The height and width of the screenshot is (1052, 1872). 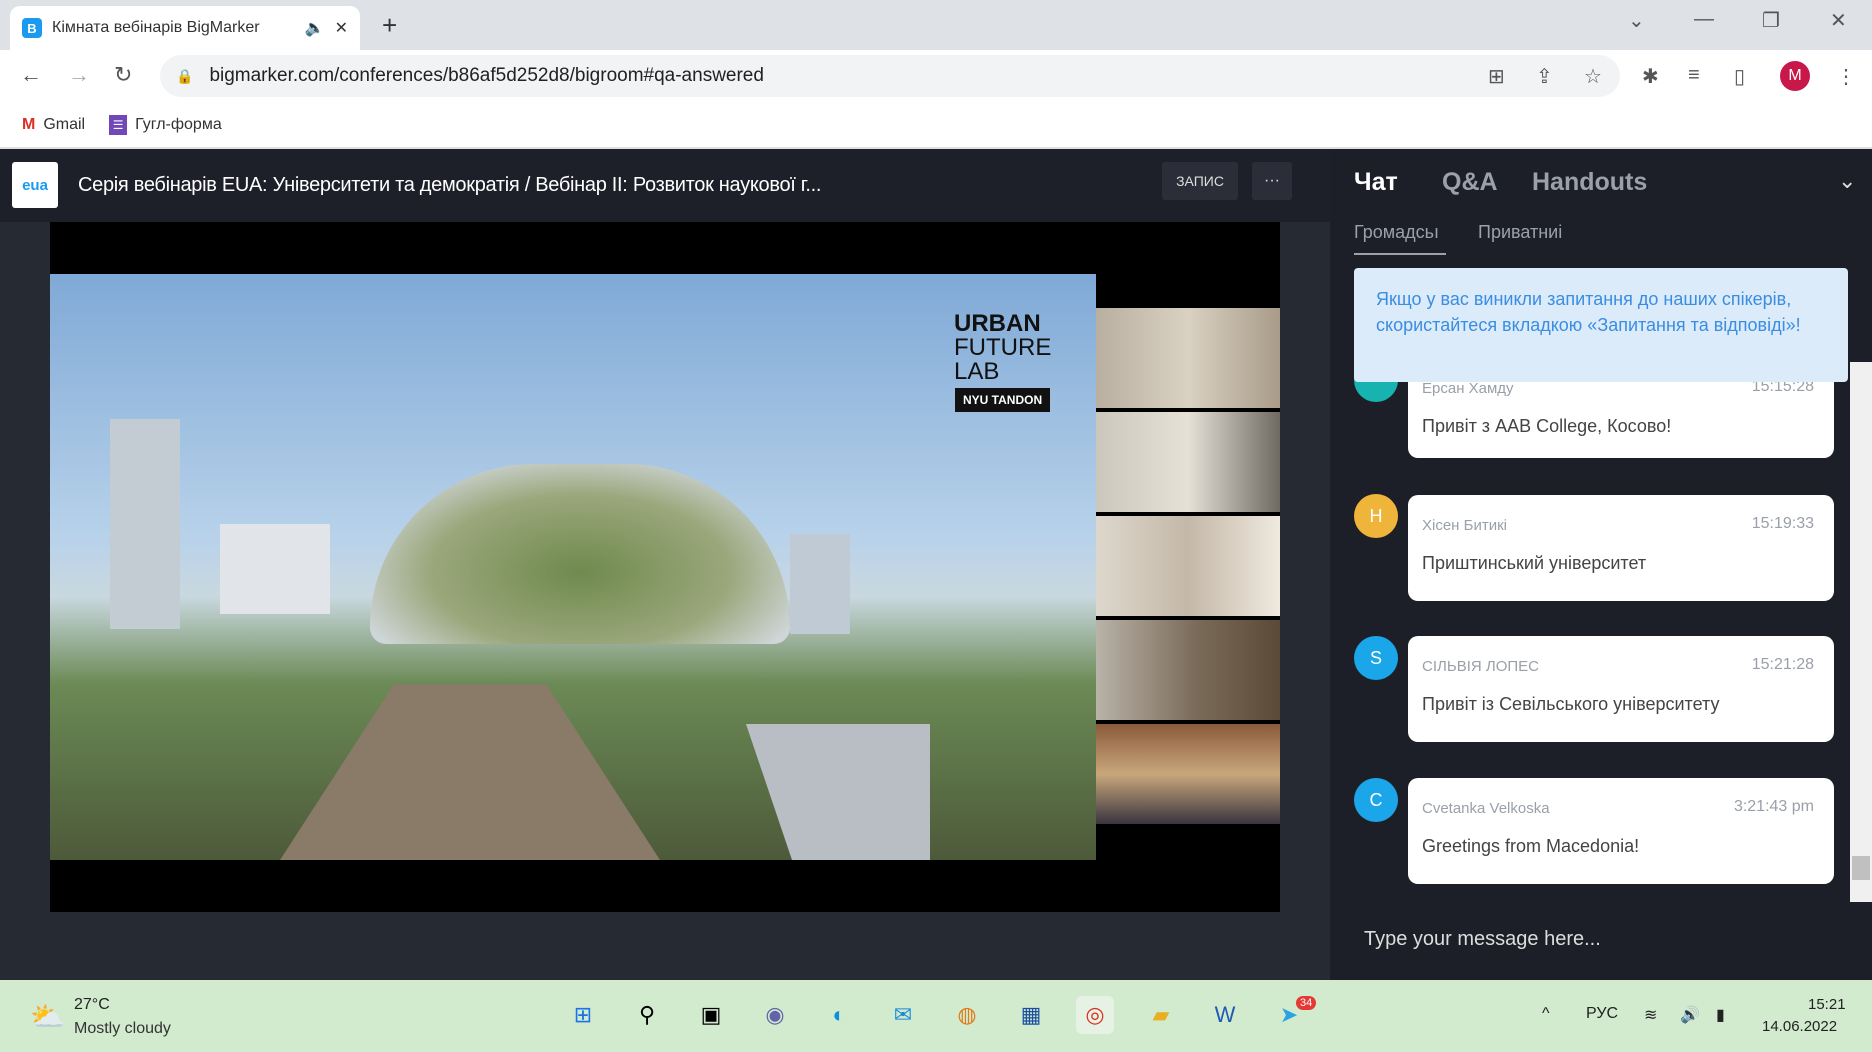 I want to click on bookmark-gmail: M Gmail, so click(x=53, y=125).